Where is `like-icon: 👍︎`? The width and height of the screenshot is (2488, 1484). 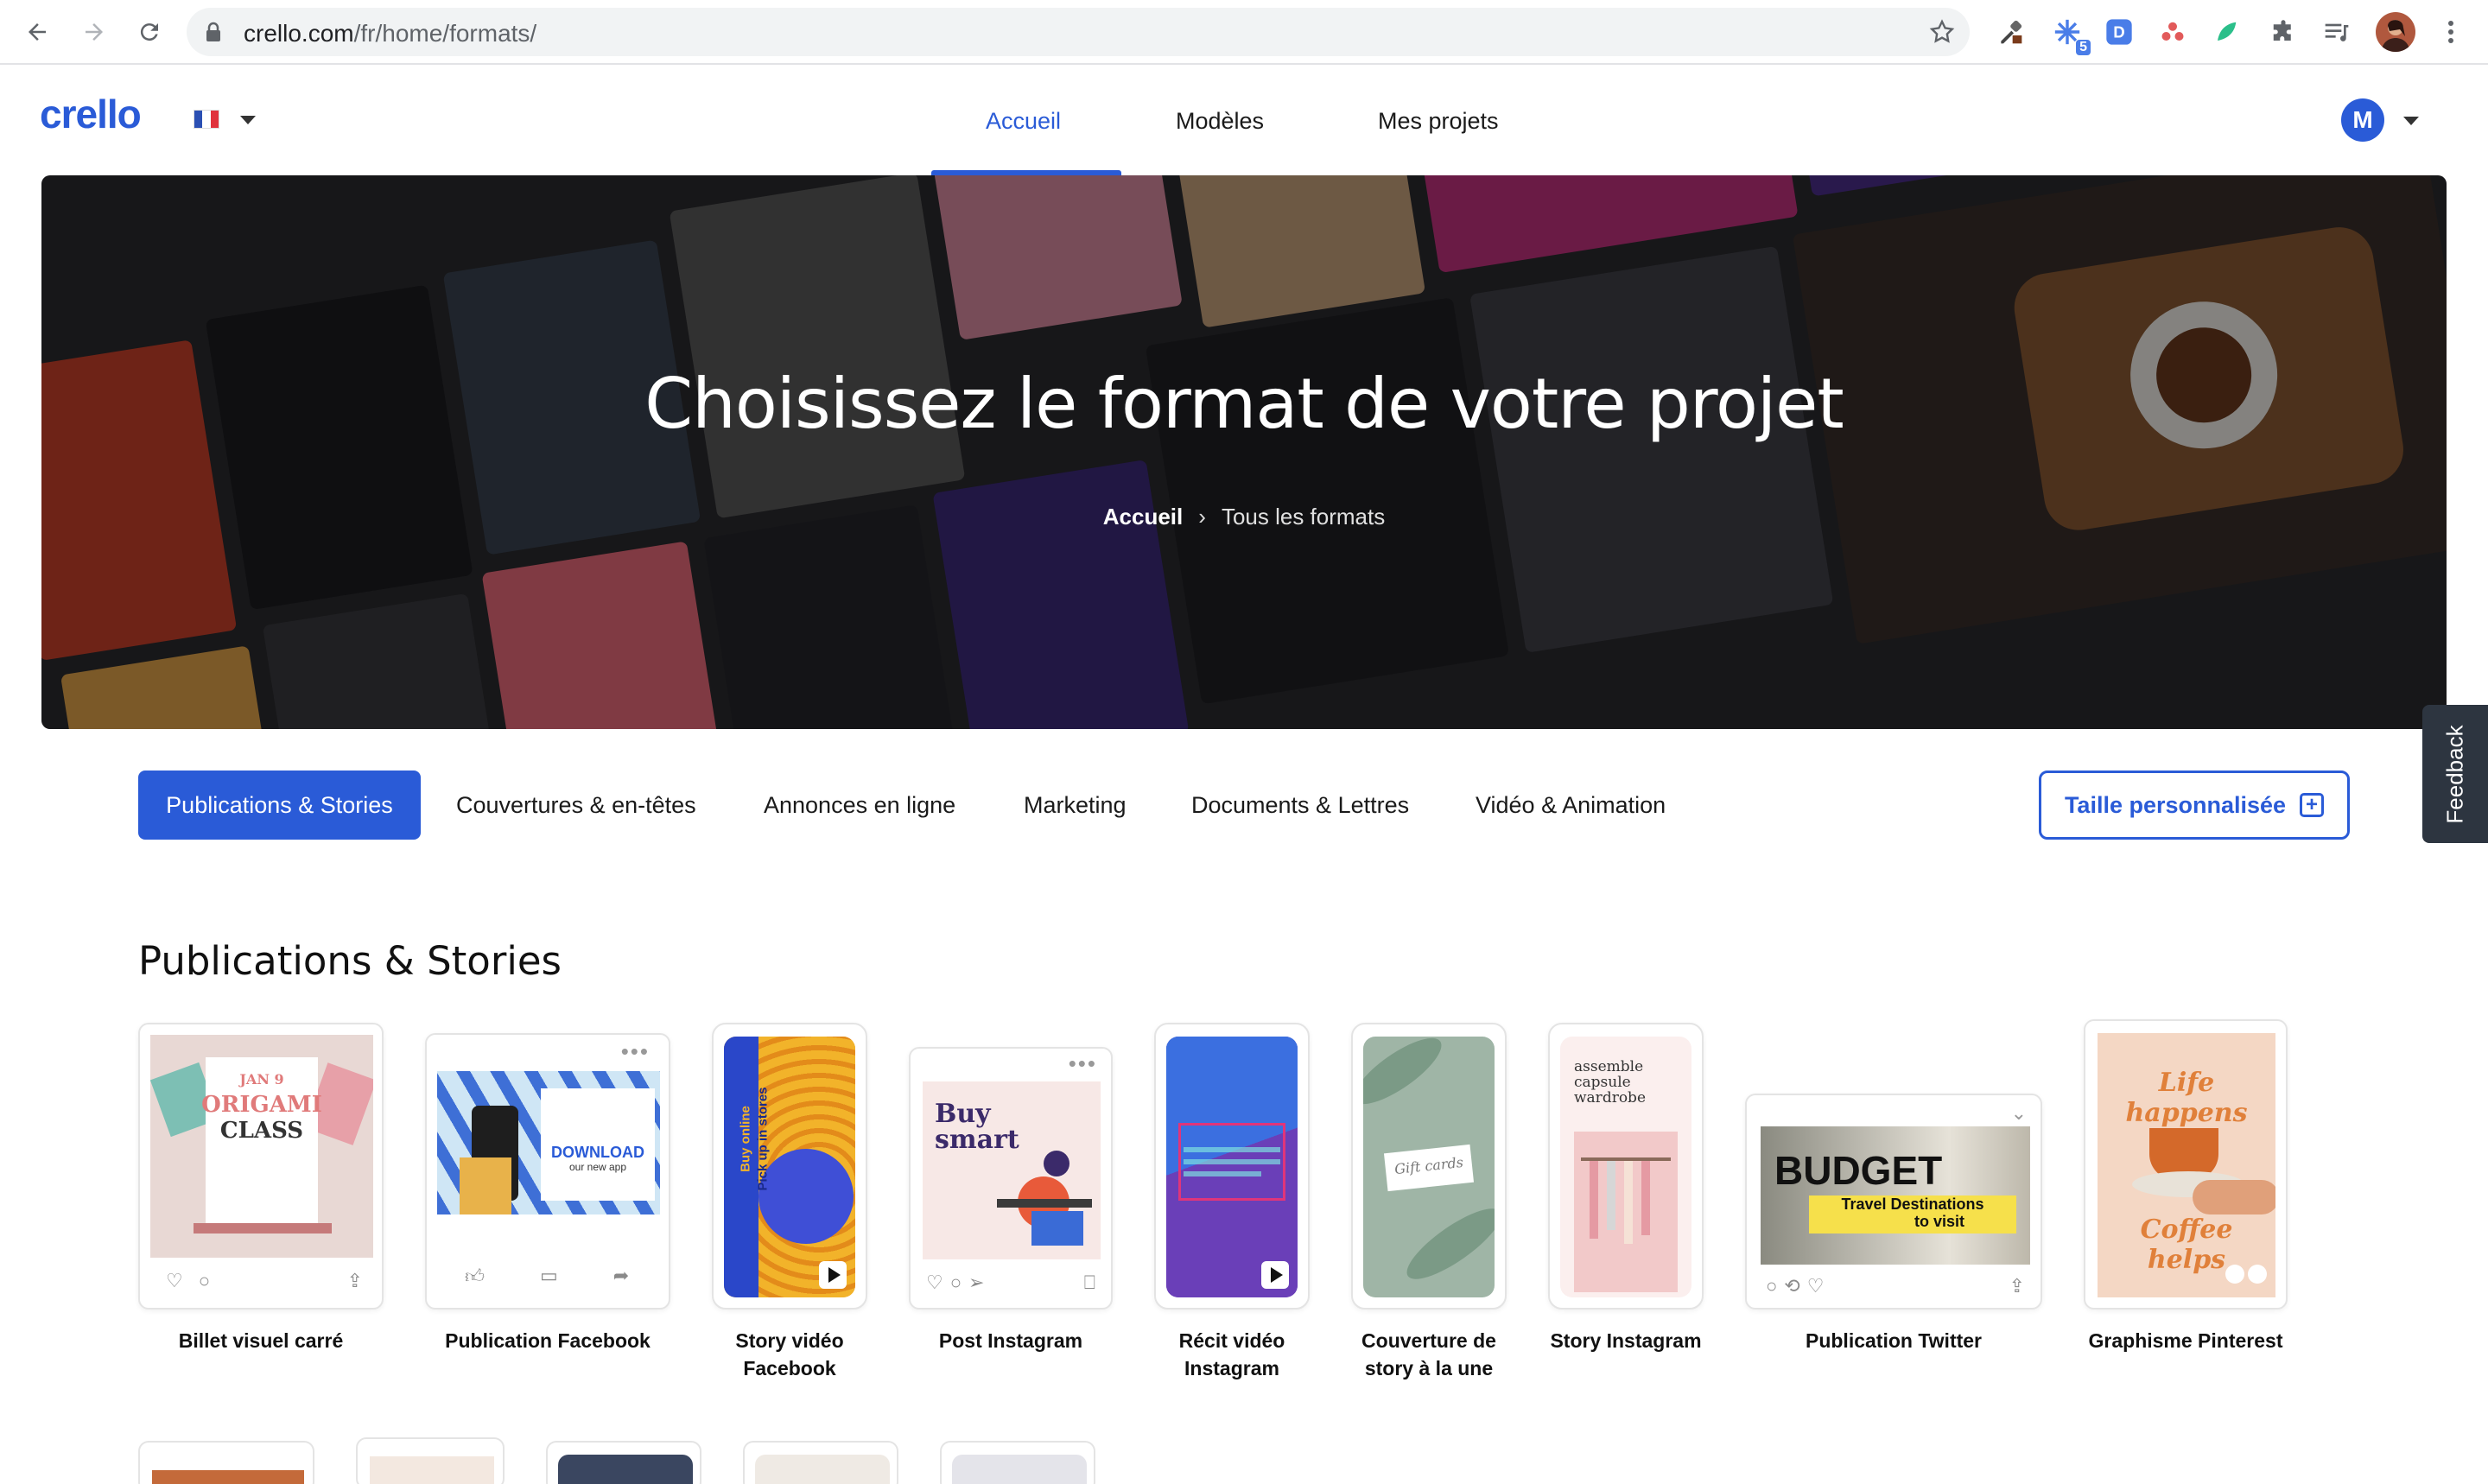
like-icon: 👍︎ is located at coordinates (475, 1276).